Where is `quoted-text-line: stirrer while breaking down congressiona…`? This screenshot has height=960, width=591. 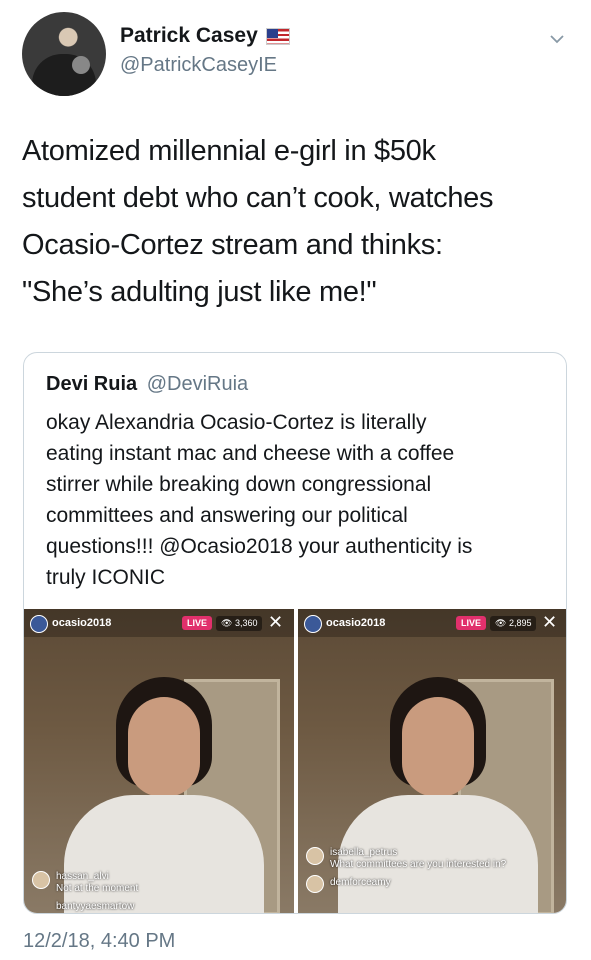 quoted-text-line: stirrer while breaking down congressiona… is located at coordinates (239, 484).